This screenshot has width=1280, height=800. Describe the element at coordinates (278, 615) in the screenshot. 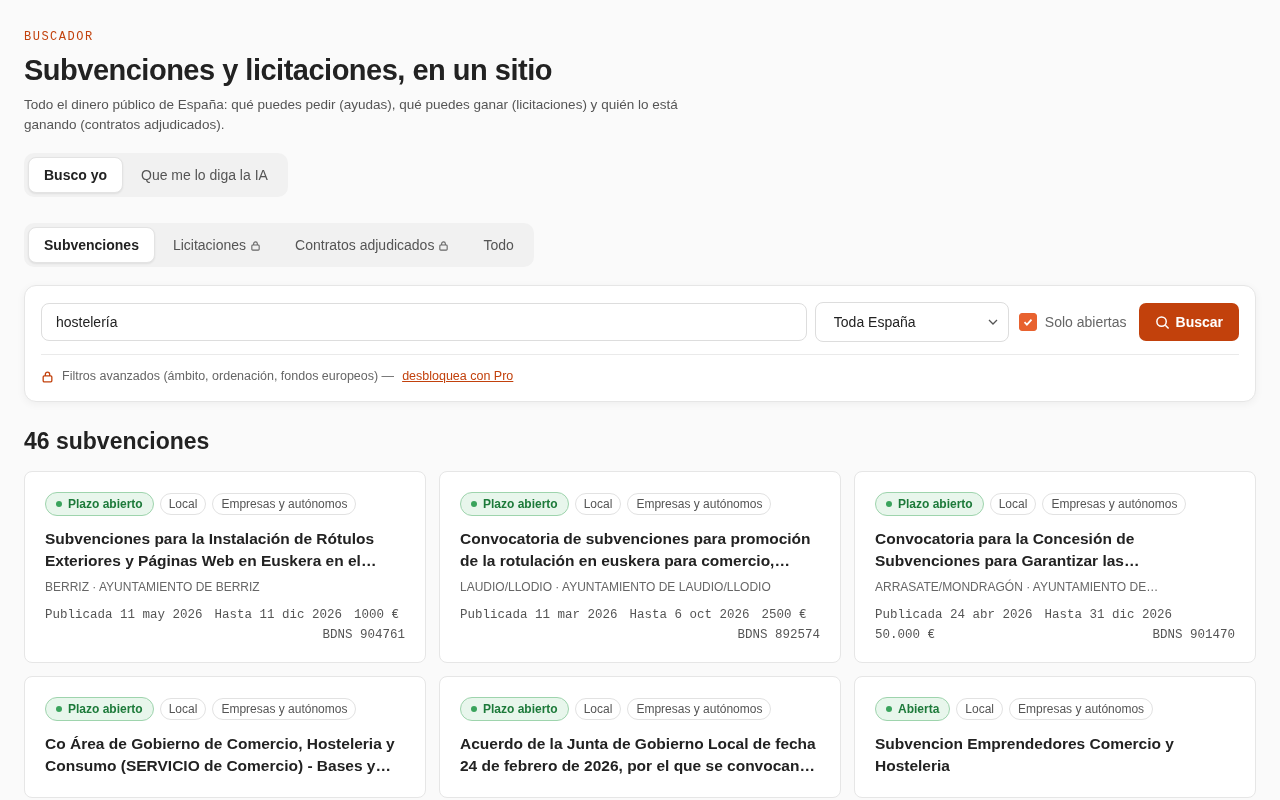

I see `deadline: Hasta 11 dic 2026` at that location.